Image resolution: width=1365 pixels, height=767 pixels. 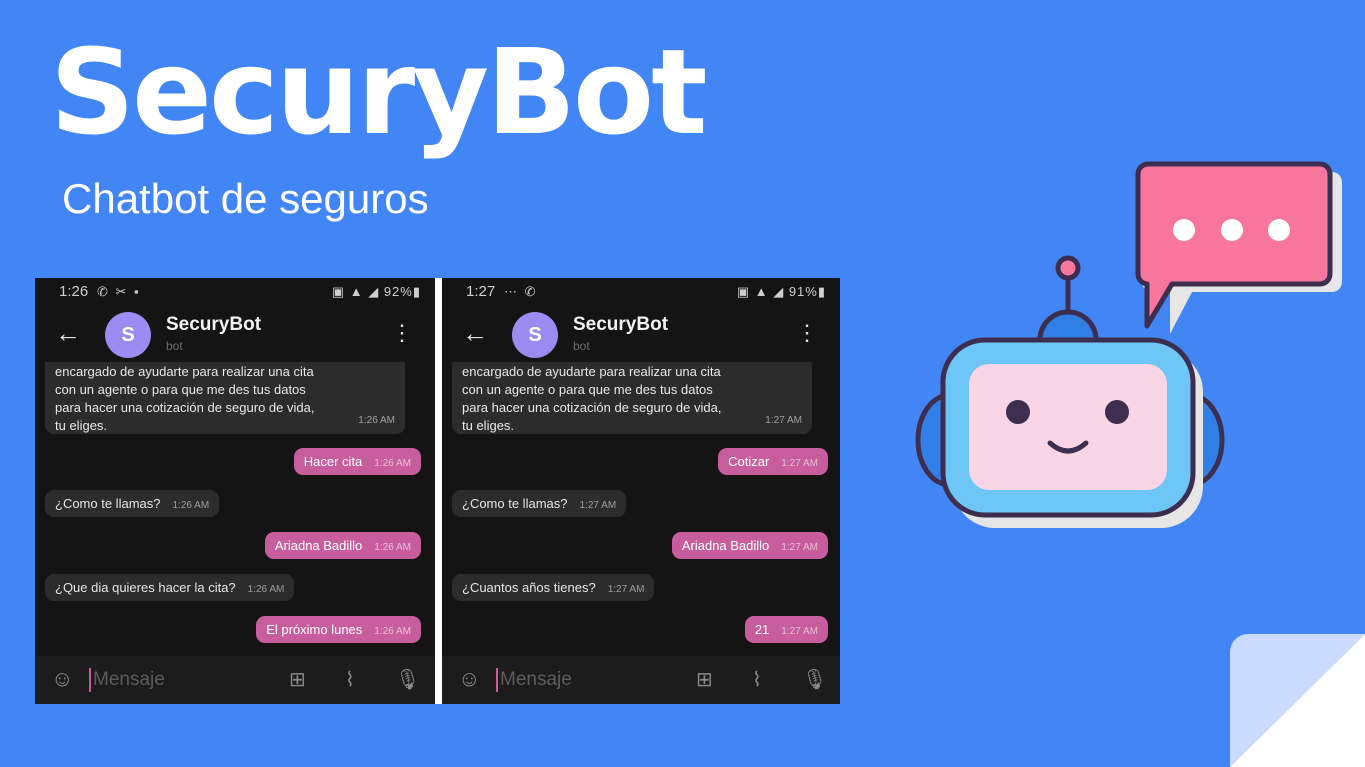 What do you see at coordinates (641, 292) in the screenshot?
I see `status-bar: 1:27 ⋯ ✆ ▣ ▲ ◢ 91%▮` at bounding box center [641, 292].